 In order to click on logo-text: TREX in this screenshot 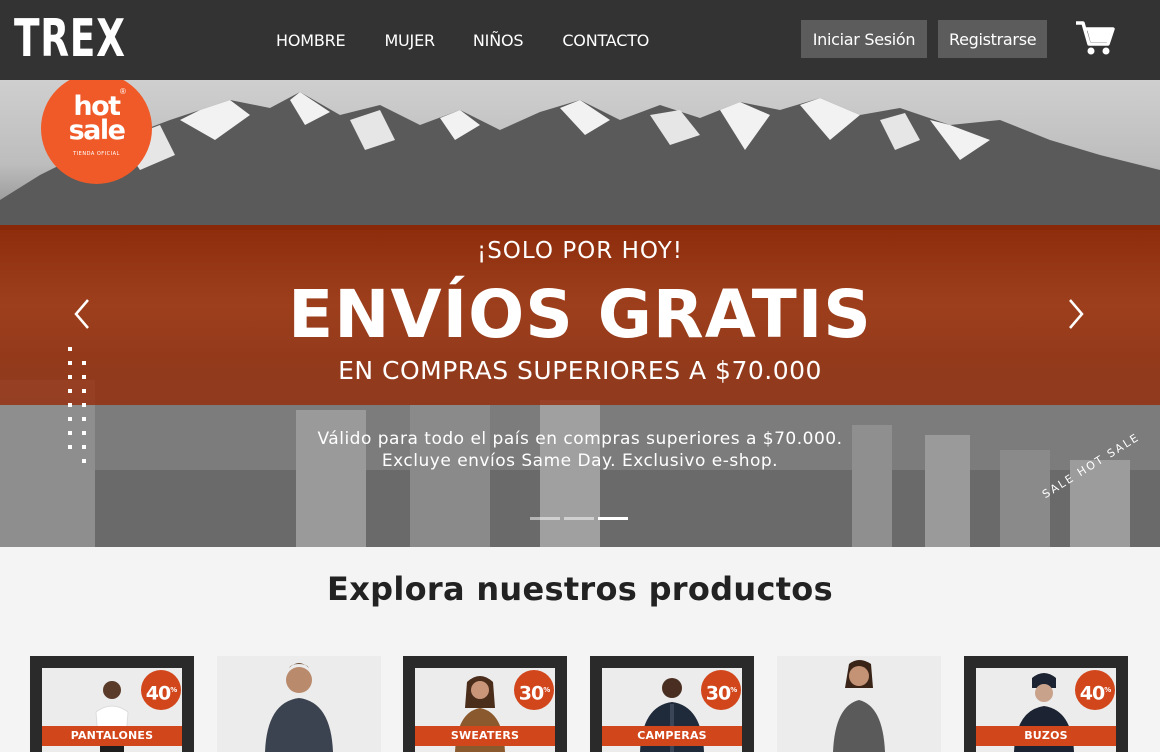, I will do `click(70, 39)`.